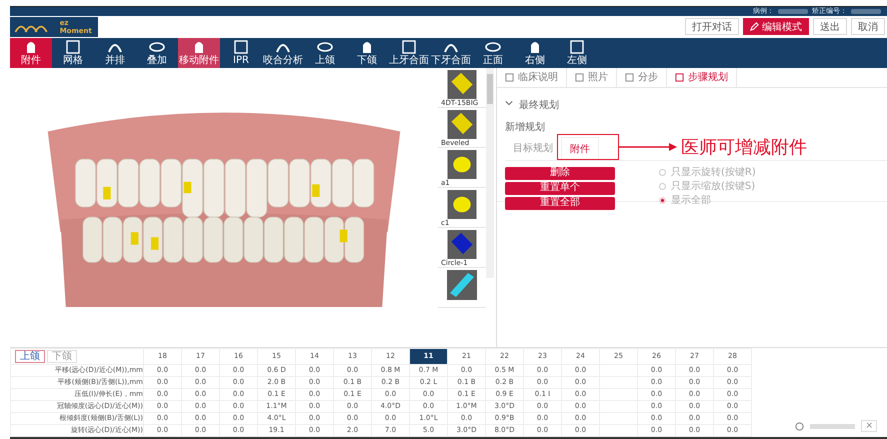  I want to click on close-button: ×, so click(869, 426).